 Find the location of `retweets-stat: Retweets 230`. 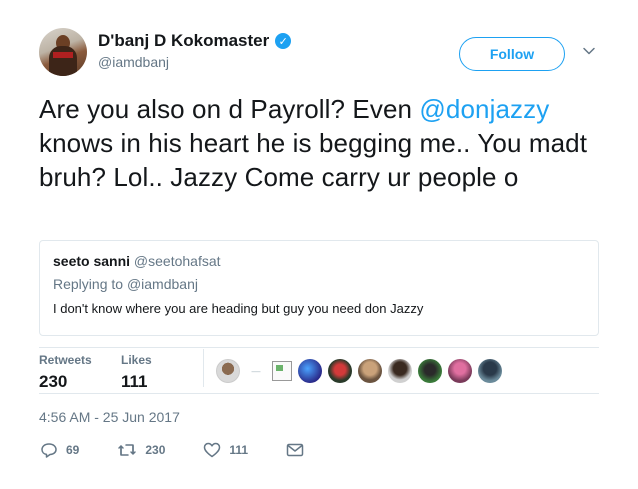

retweets-stat: Retweets 230 is located at coordinates (65, 372).